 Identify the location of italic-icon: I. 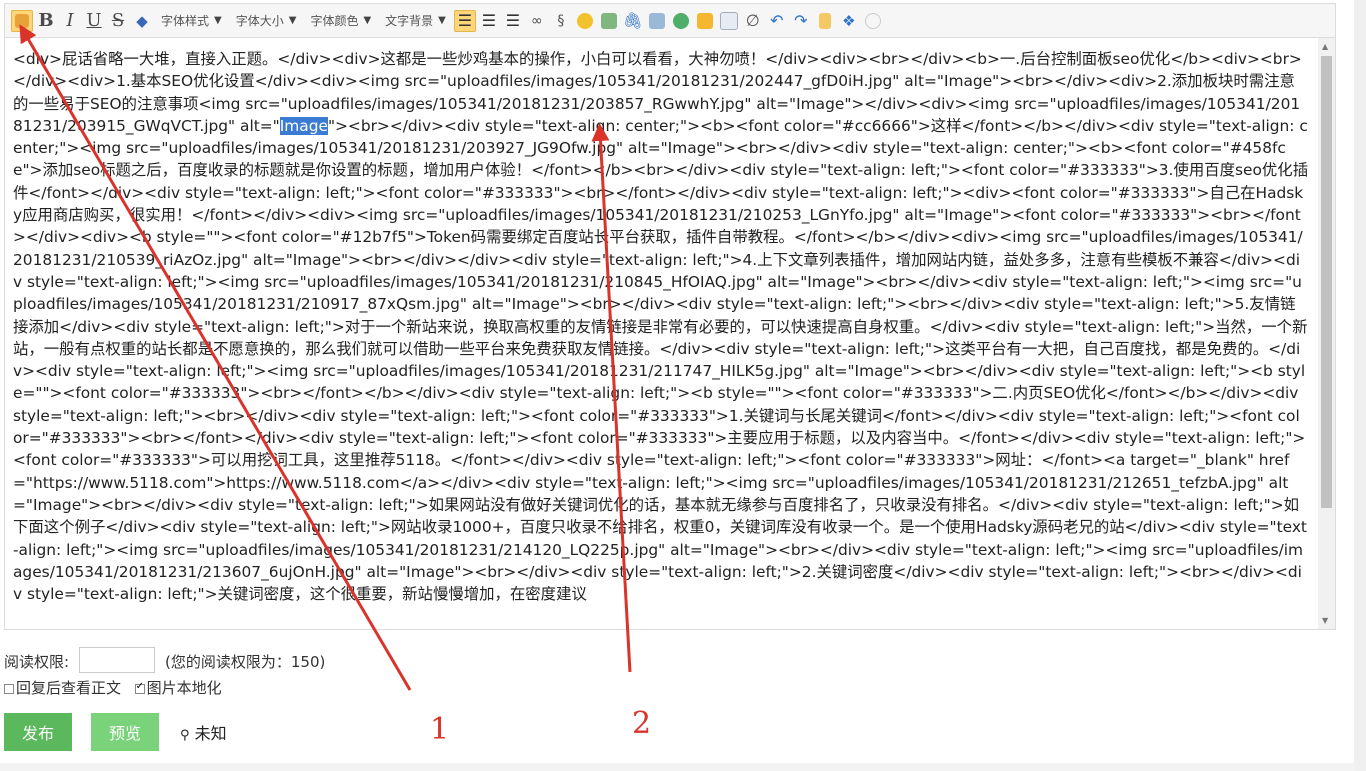
(70, 20).